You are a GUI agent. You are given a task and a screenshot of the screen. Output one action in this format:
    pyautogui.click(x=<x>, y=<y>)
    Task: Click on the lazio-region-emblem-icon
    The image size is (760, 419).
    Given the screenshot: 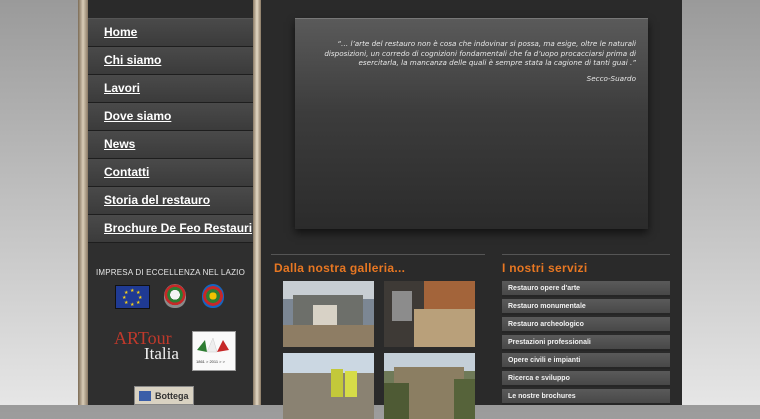 What is the action you would take?
    pyautogui.click(x=213, y=296)
    